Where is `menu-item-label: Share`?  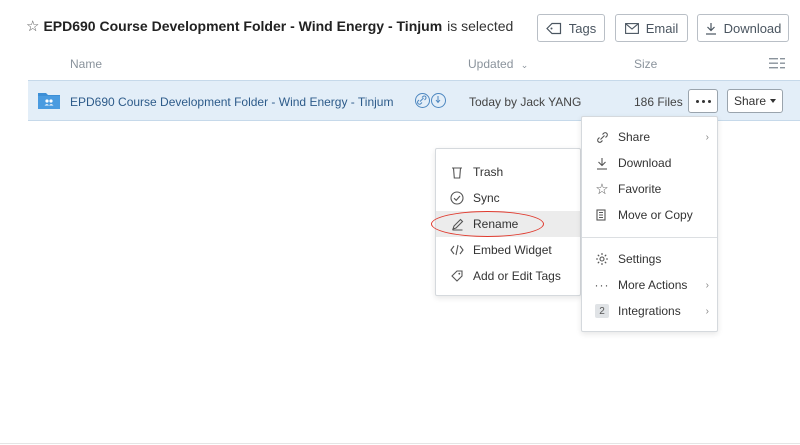 menu-item-label: Share is located at coordinates (634, 137).